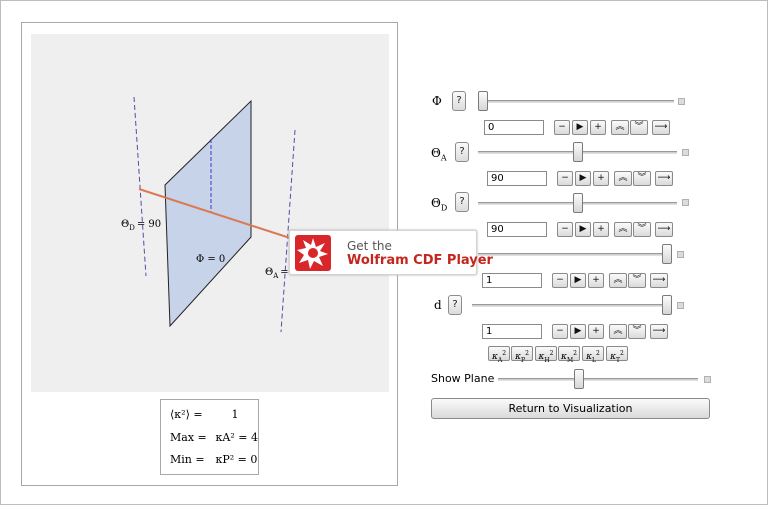 The image size is (768, 505). What do you see at coordinates (661, 127) in the screenshot?
I see `phi-direction-button: ⟶` at bounding box center [661, 127].